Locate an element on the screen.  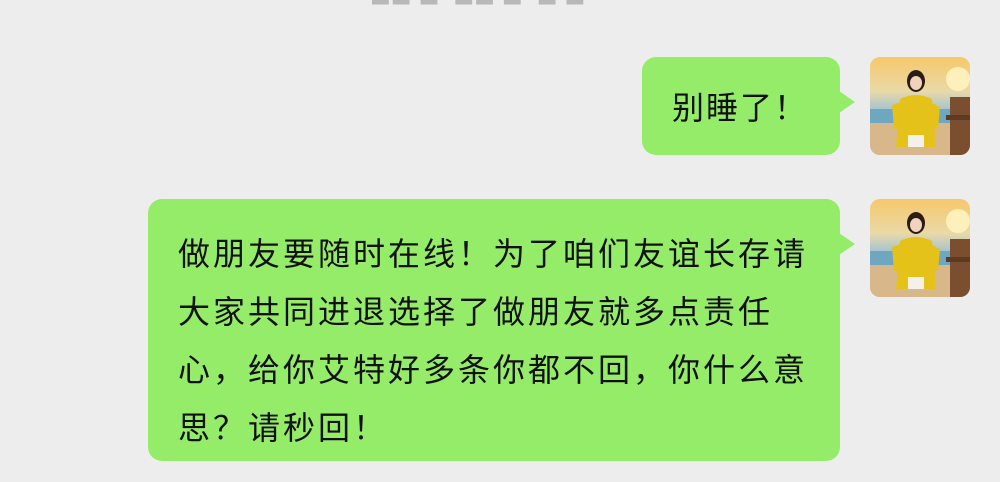
cut-off-header-text: ▬▬ ▬▬▬ ▬▬ ▬ is located at coordinates (477, 3).